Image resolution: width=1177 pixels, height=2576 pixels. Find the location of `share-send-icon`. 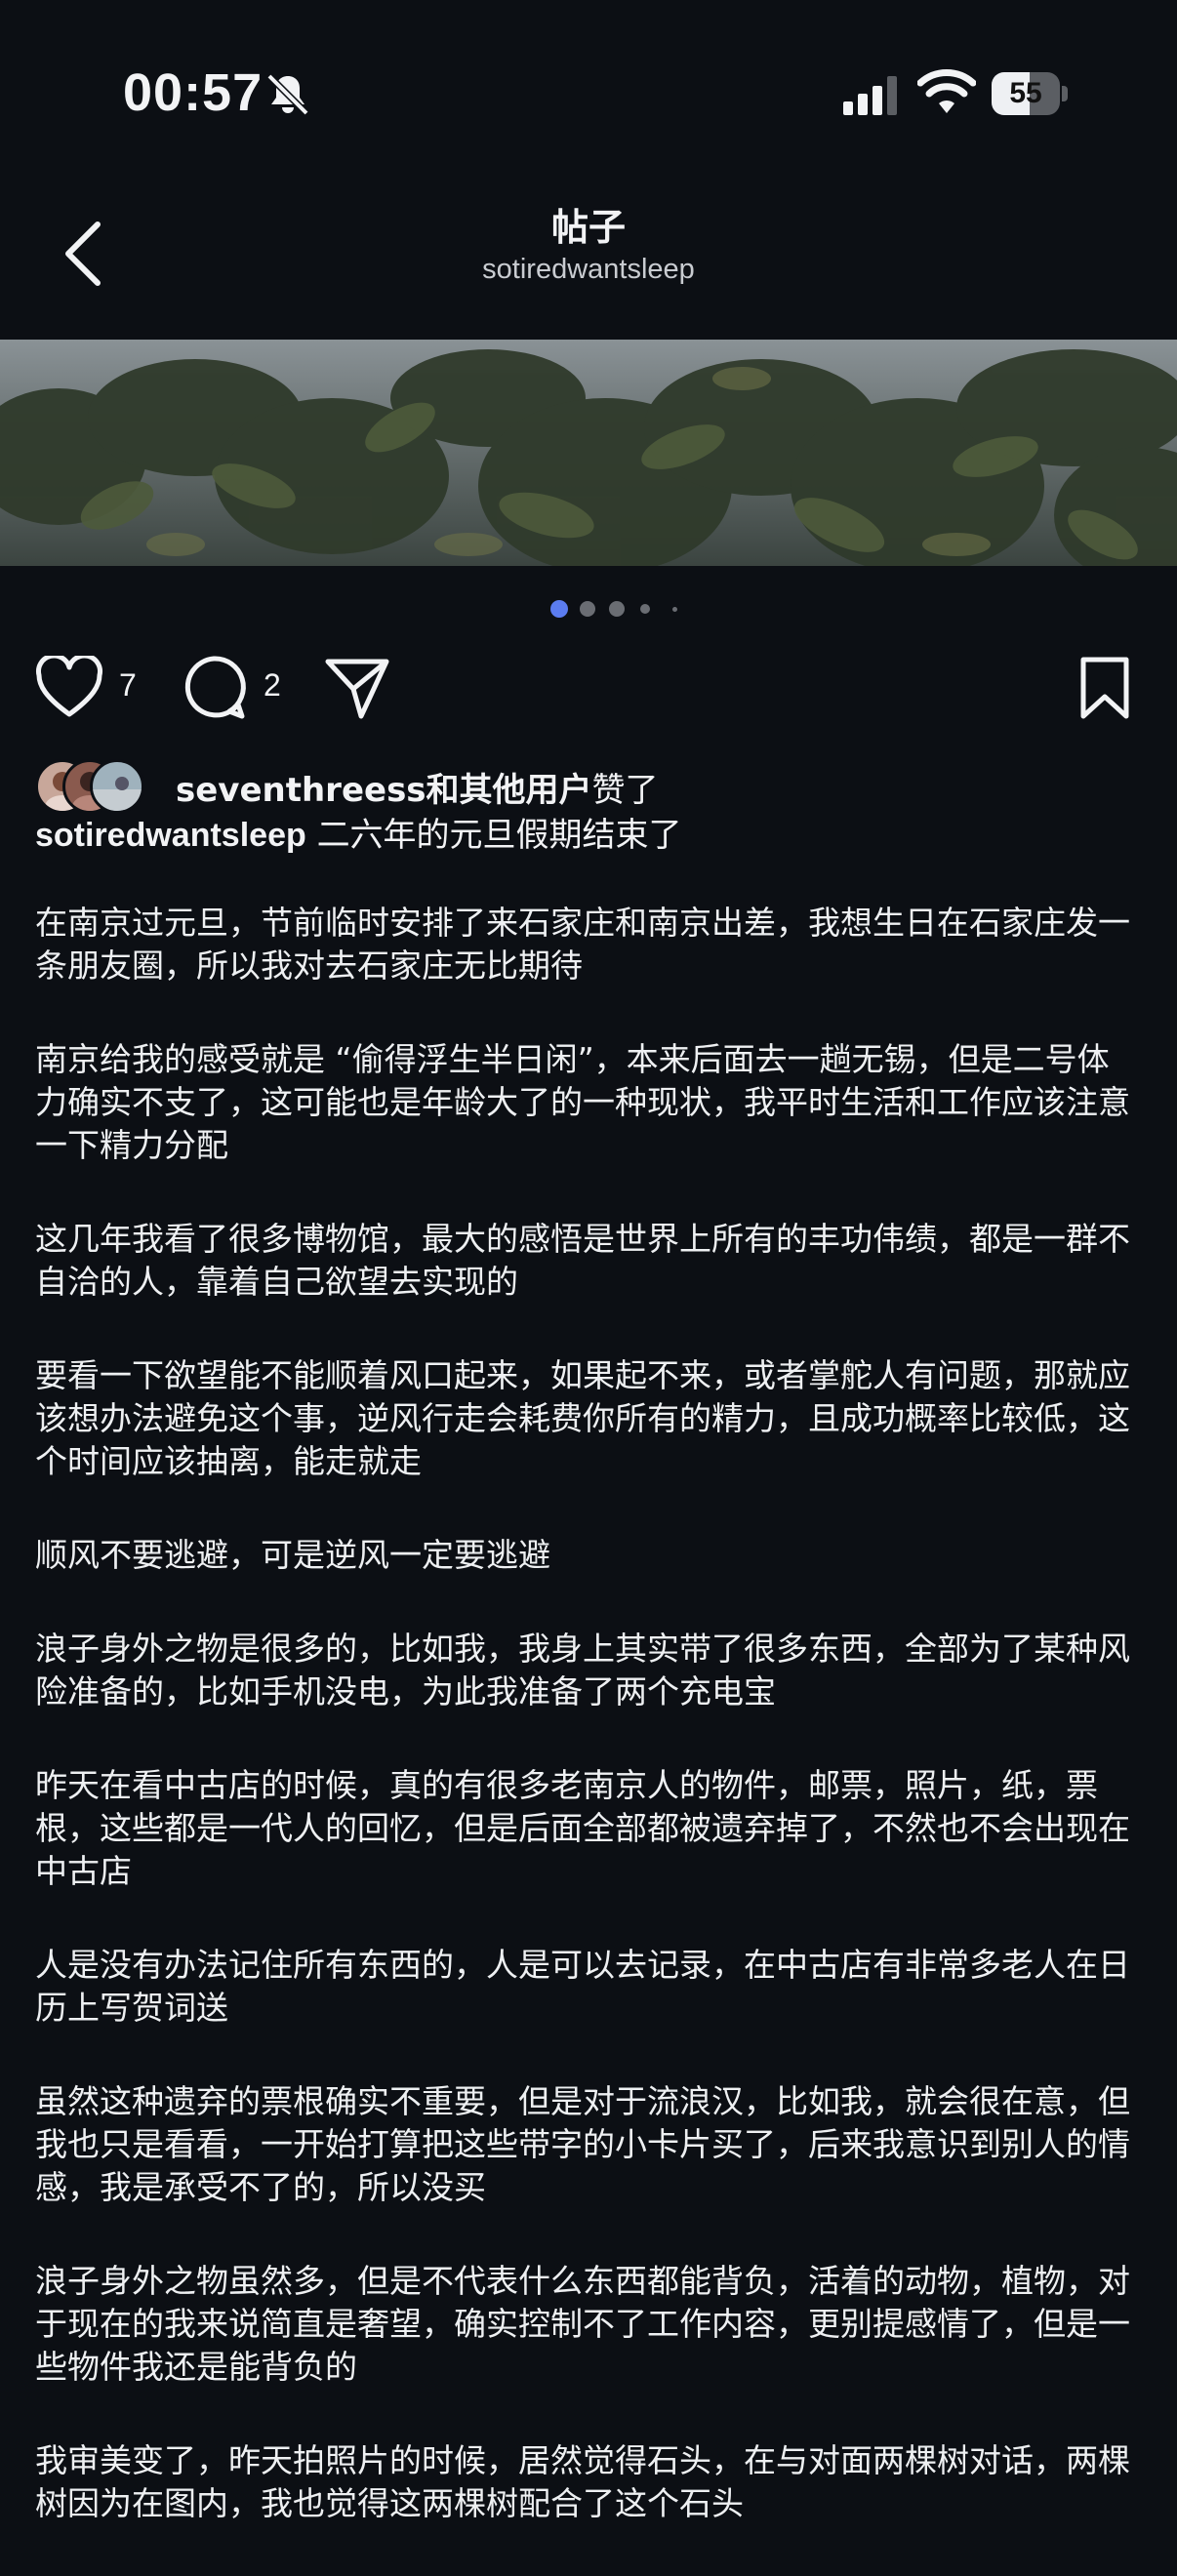

share-send-icon is located at coordinates (357, 688).